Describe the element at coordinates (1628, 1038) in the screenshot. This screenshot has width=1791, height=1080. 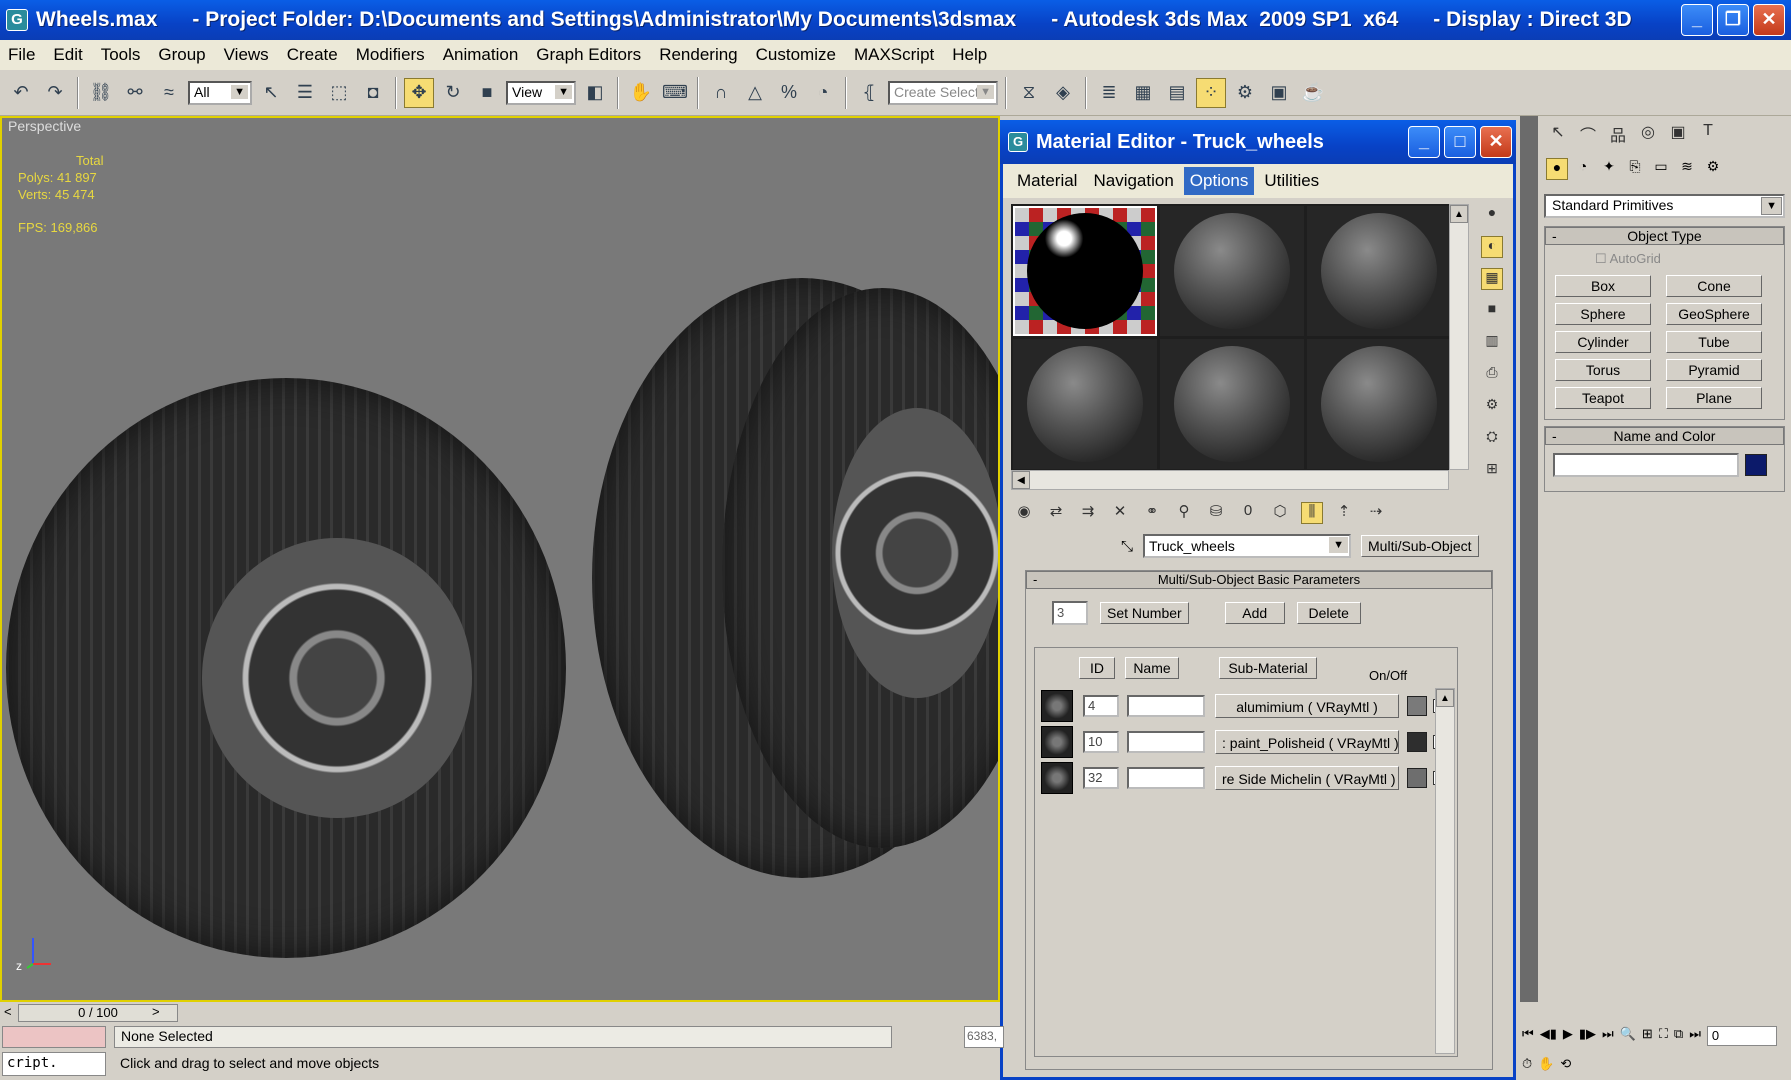
I see `zoom-icon: 🔍` at that location.